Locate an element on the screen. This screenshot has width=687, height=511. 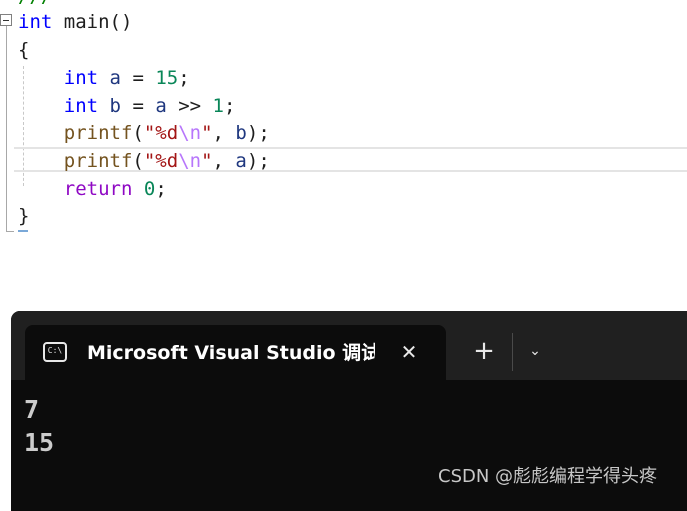
code-token: { is located at coordinates (24, 50).